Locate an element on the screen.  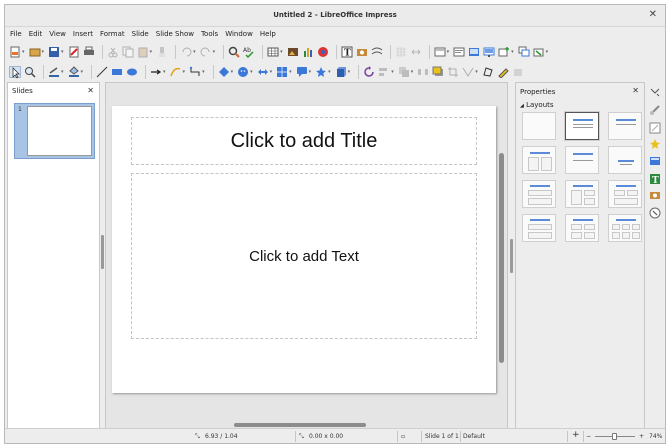
clone-format-icon is located at coordinates (162, 52).